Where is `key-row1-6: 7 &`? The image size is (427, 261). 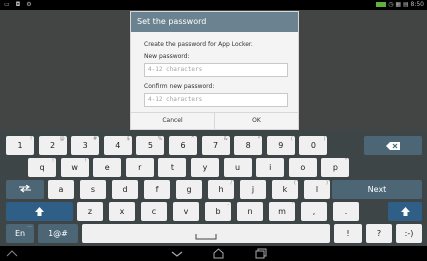 key-row1-6: 7 & is located at coordinates (215, 145).